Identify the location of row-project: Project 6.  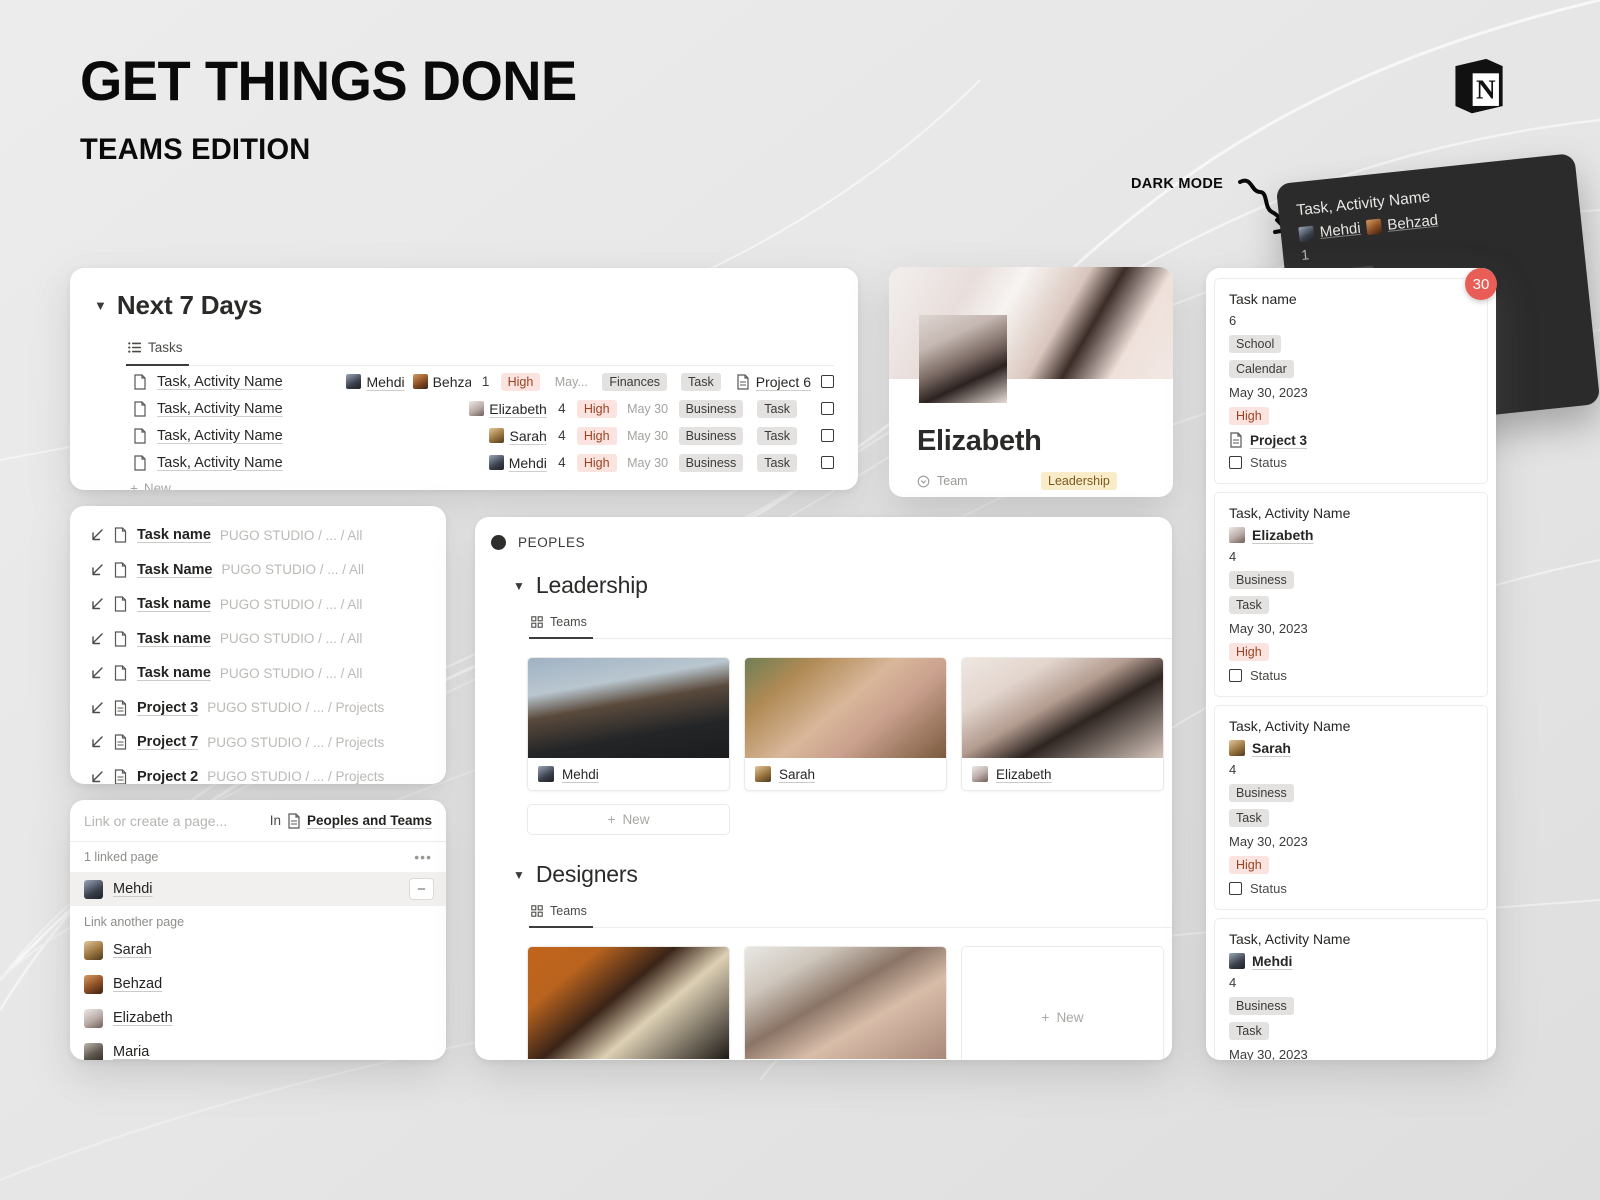
(773, 382).